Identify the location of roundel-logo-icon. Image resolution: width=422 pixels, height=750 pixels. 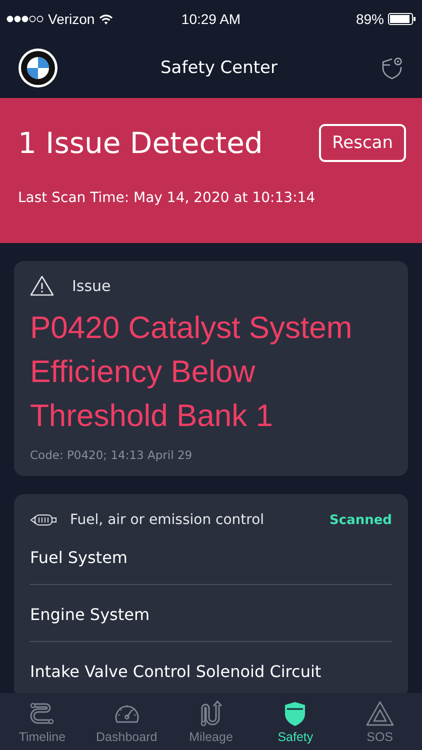
(38, 68).